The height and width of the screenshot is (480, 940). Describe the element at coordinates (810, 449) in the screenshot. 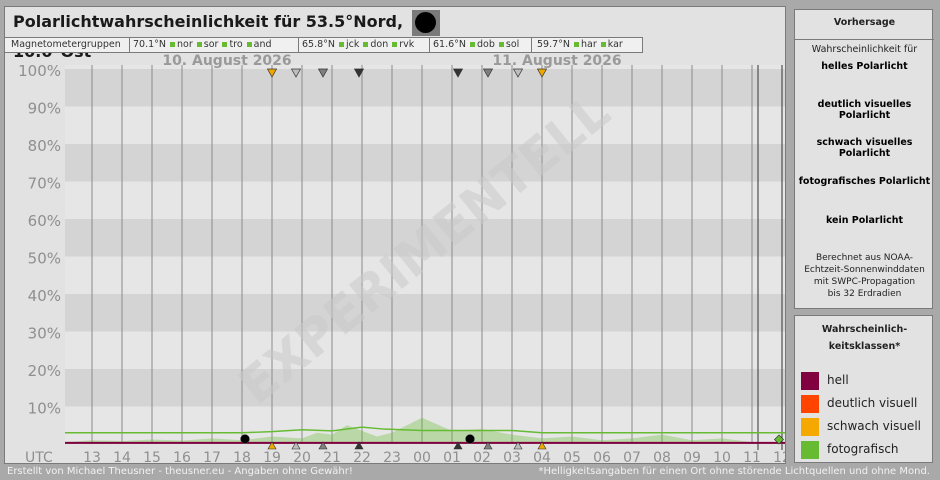

I see `fotografisch-swatch` at that location.